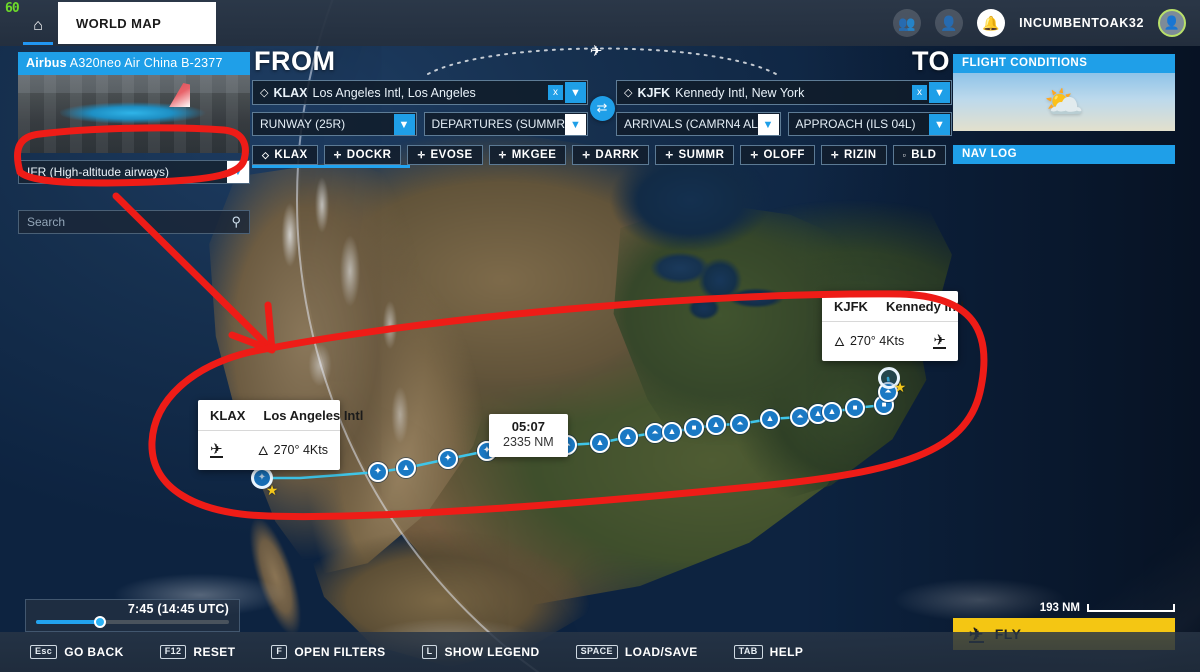 The image size is (1200, 672). I want to click on swap-departure-arrival-button: ⇄, so click(602, 108).